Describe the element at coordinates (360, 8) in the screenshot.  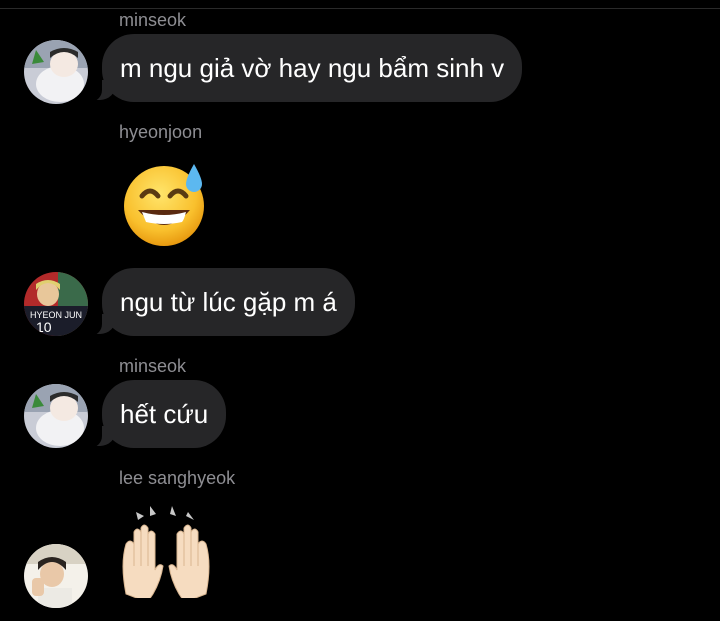
I see `top-divider` at that location.